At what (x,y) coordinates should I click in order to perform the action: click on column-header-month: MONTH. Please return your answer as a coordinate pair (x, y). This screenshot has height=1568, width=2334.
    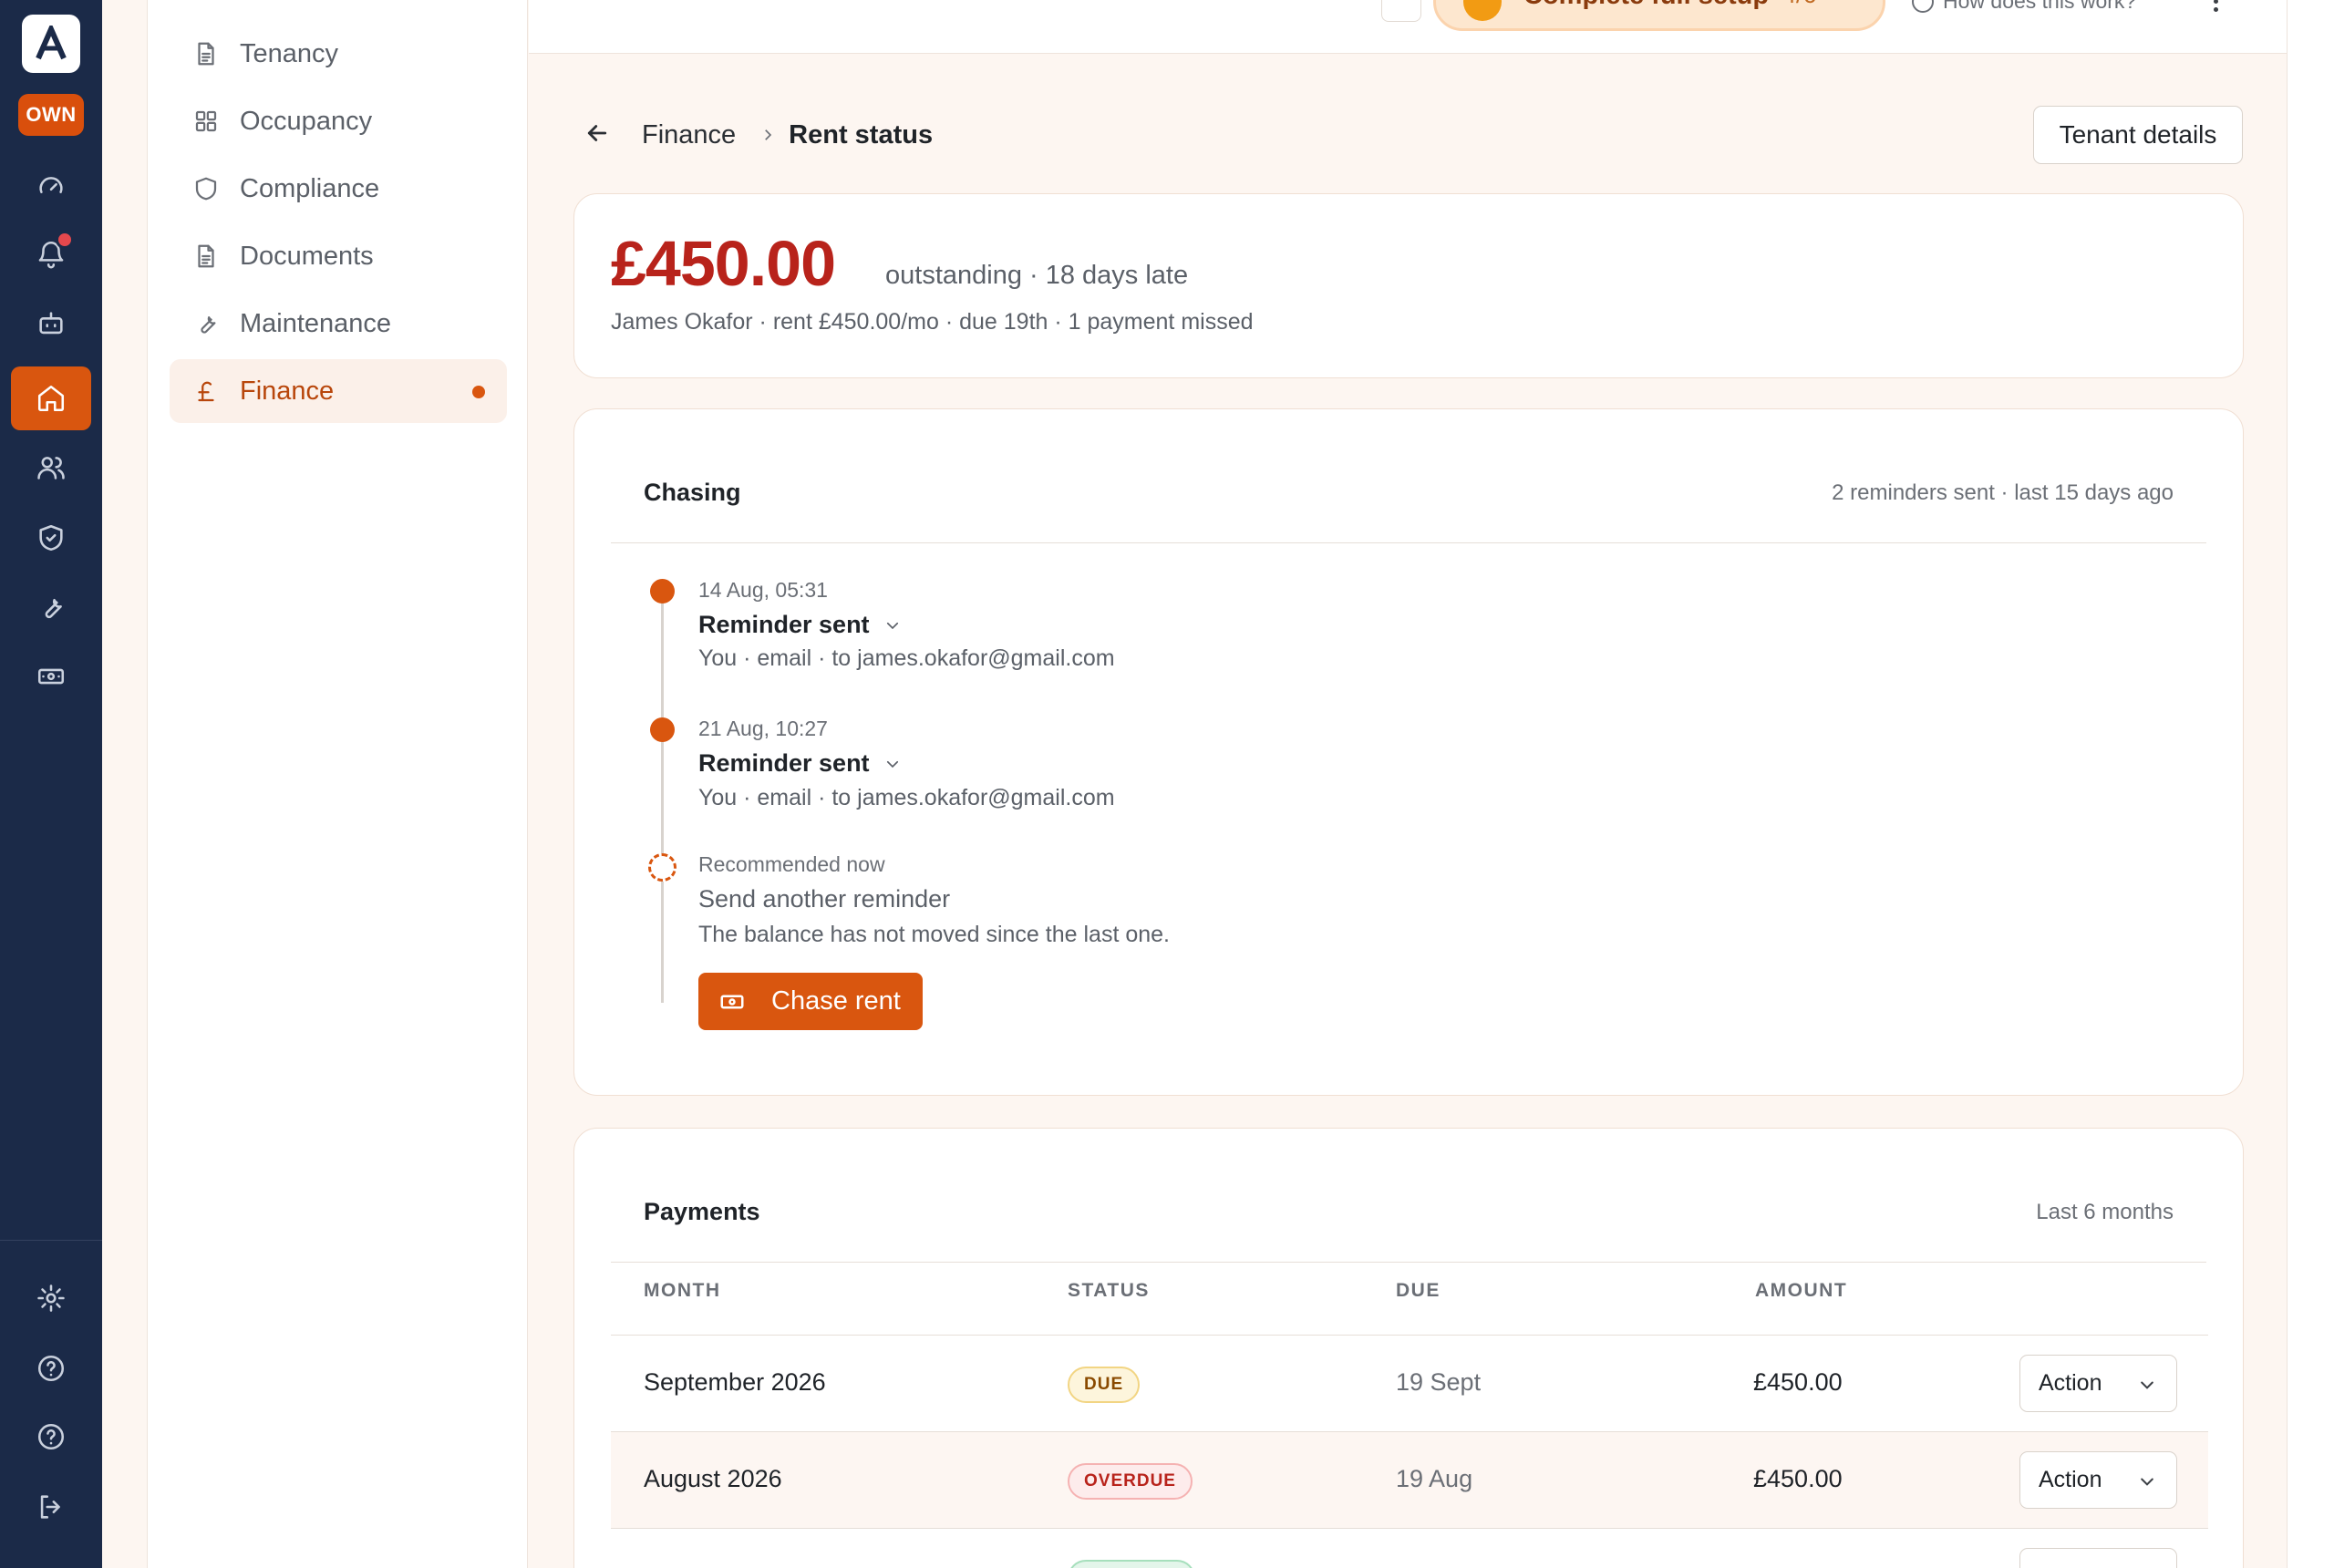
    Looking at the image, I should click on (682, 1290).